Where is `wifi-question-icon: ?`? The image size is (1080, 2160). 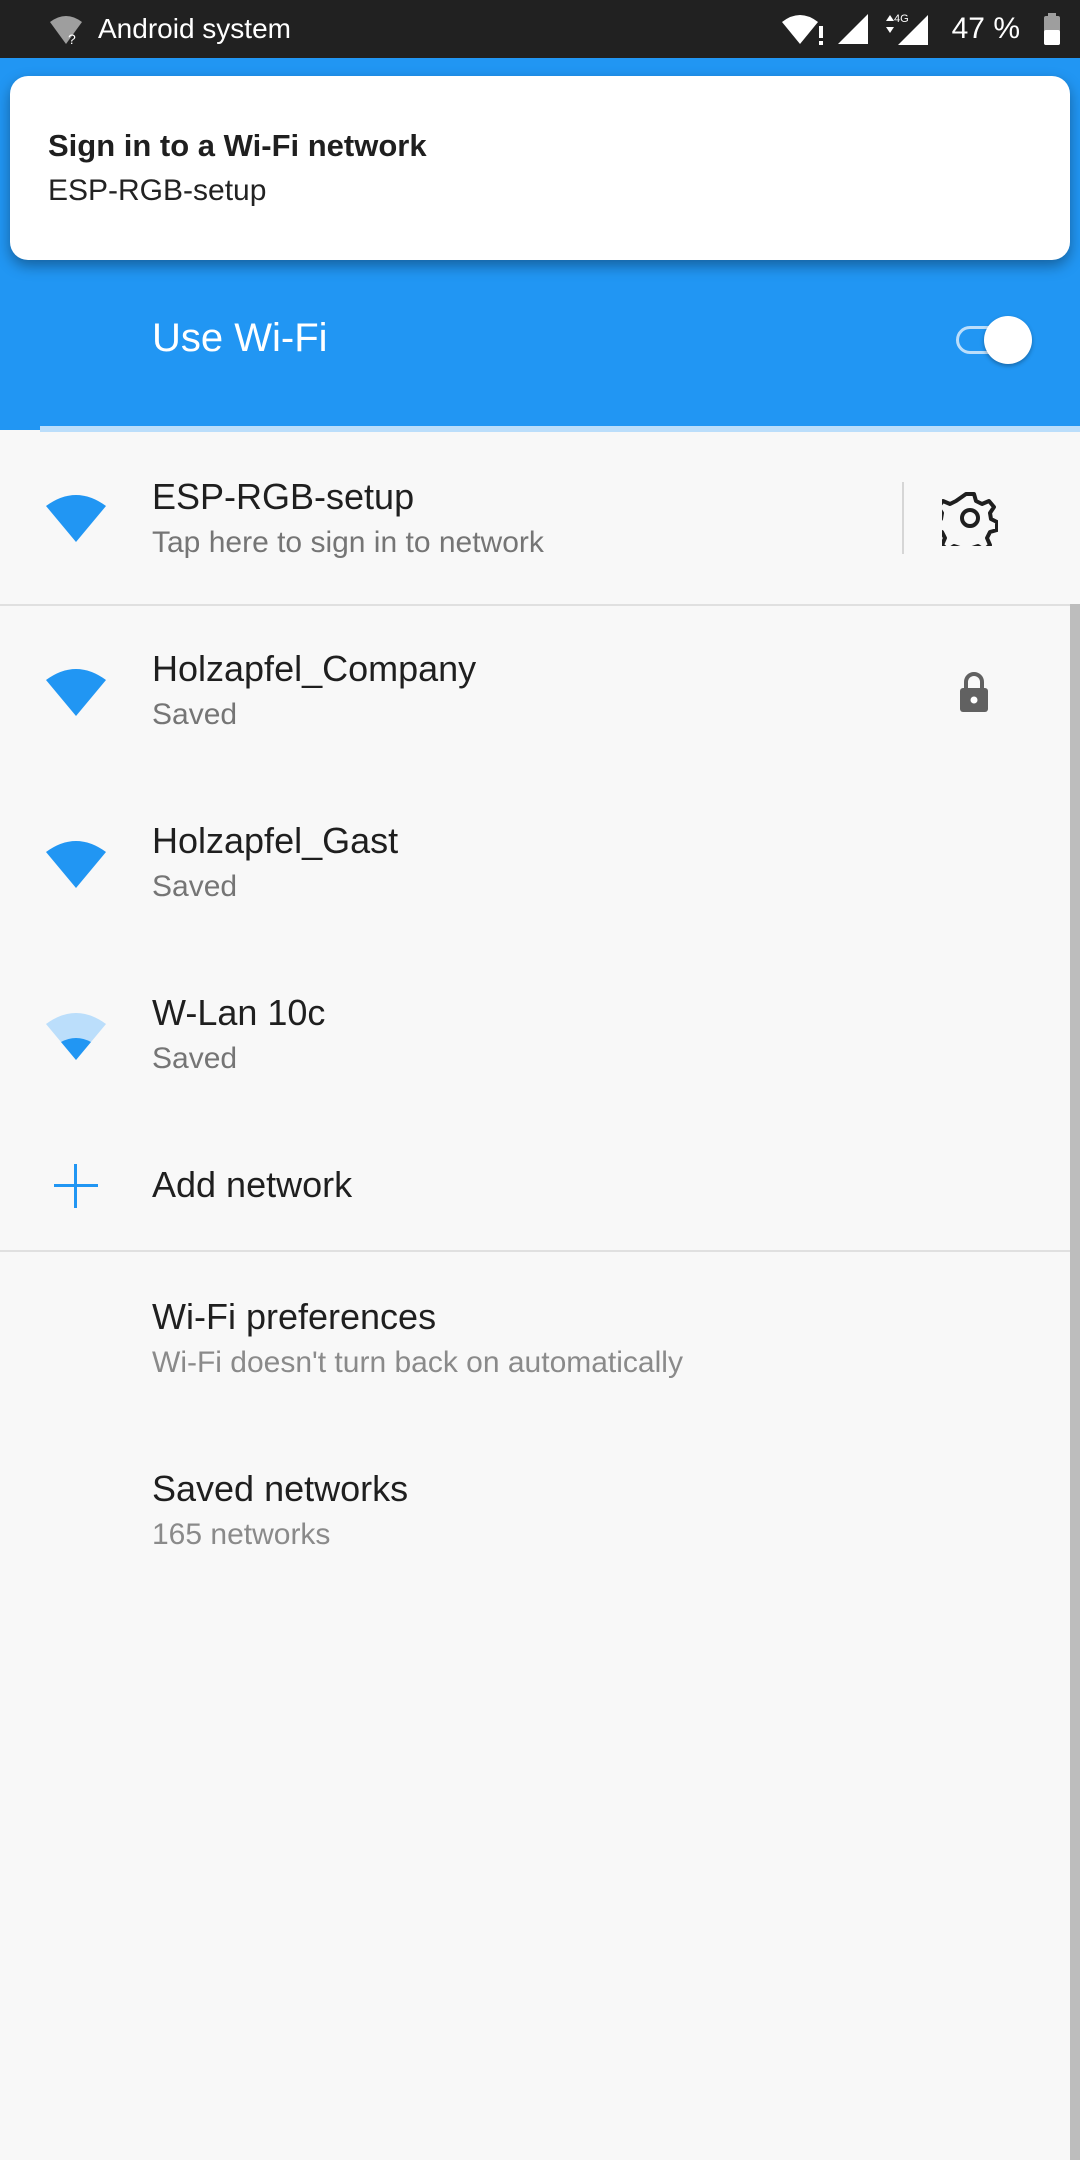
wifi-question-icon: ? is located at coordinates (66, 30).